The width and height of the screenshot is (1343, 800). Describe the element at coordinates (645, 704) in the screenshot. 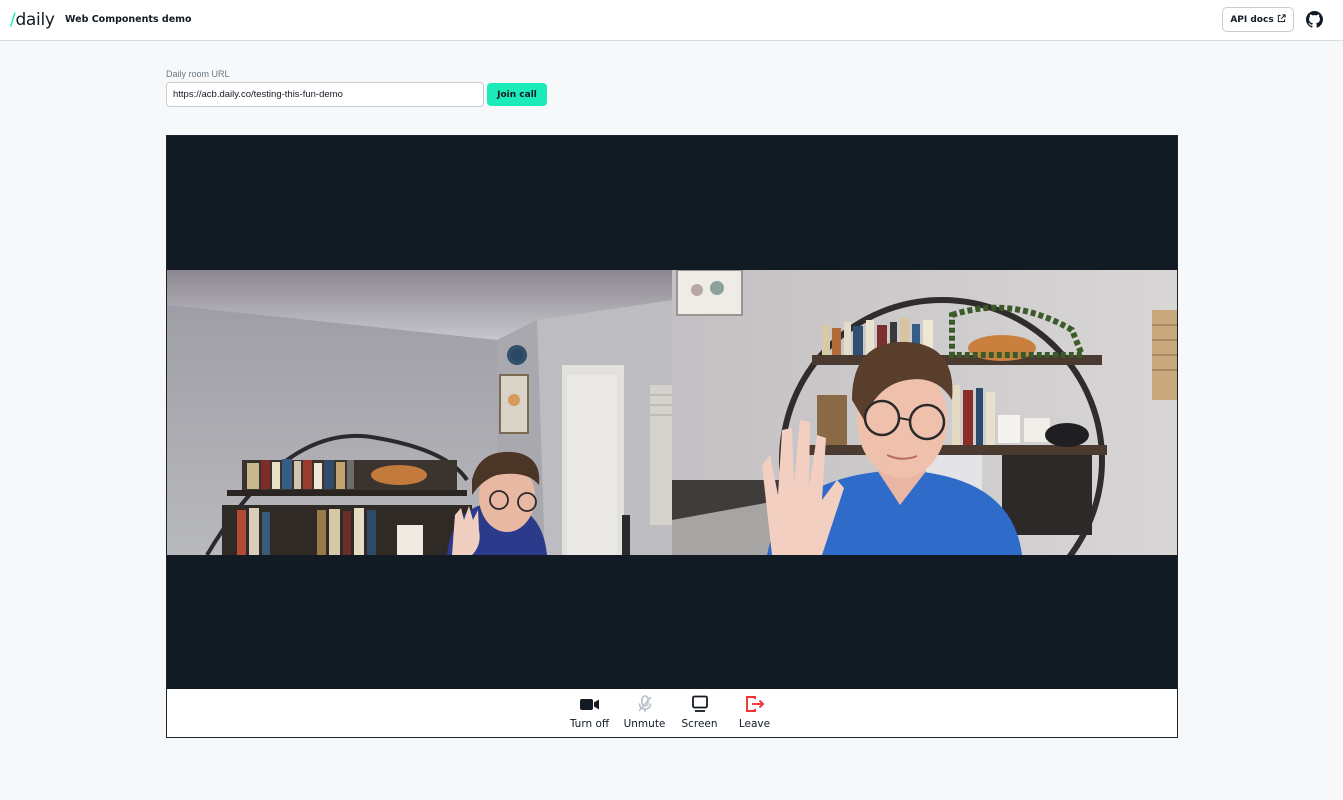

I see `microphone-off-icon` at that location.